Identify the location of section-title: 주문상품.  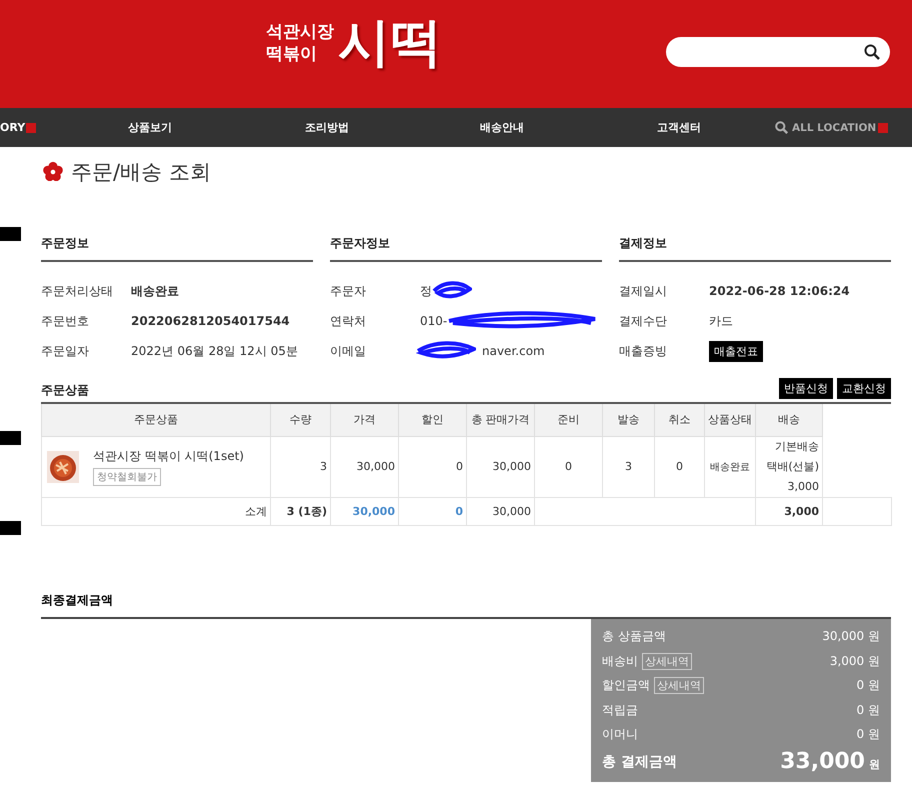
(65, 390).